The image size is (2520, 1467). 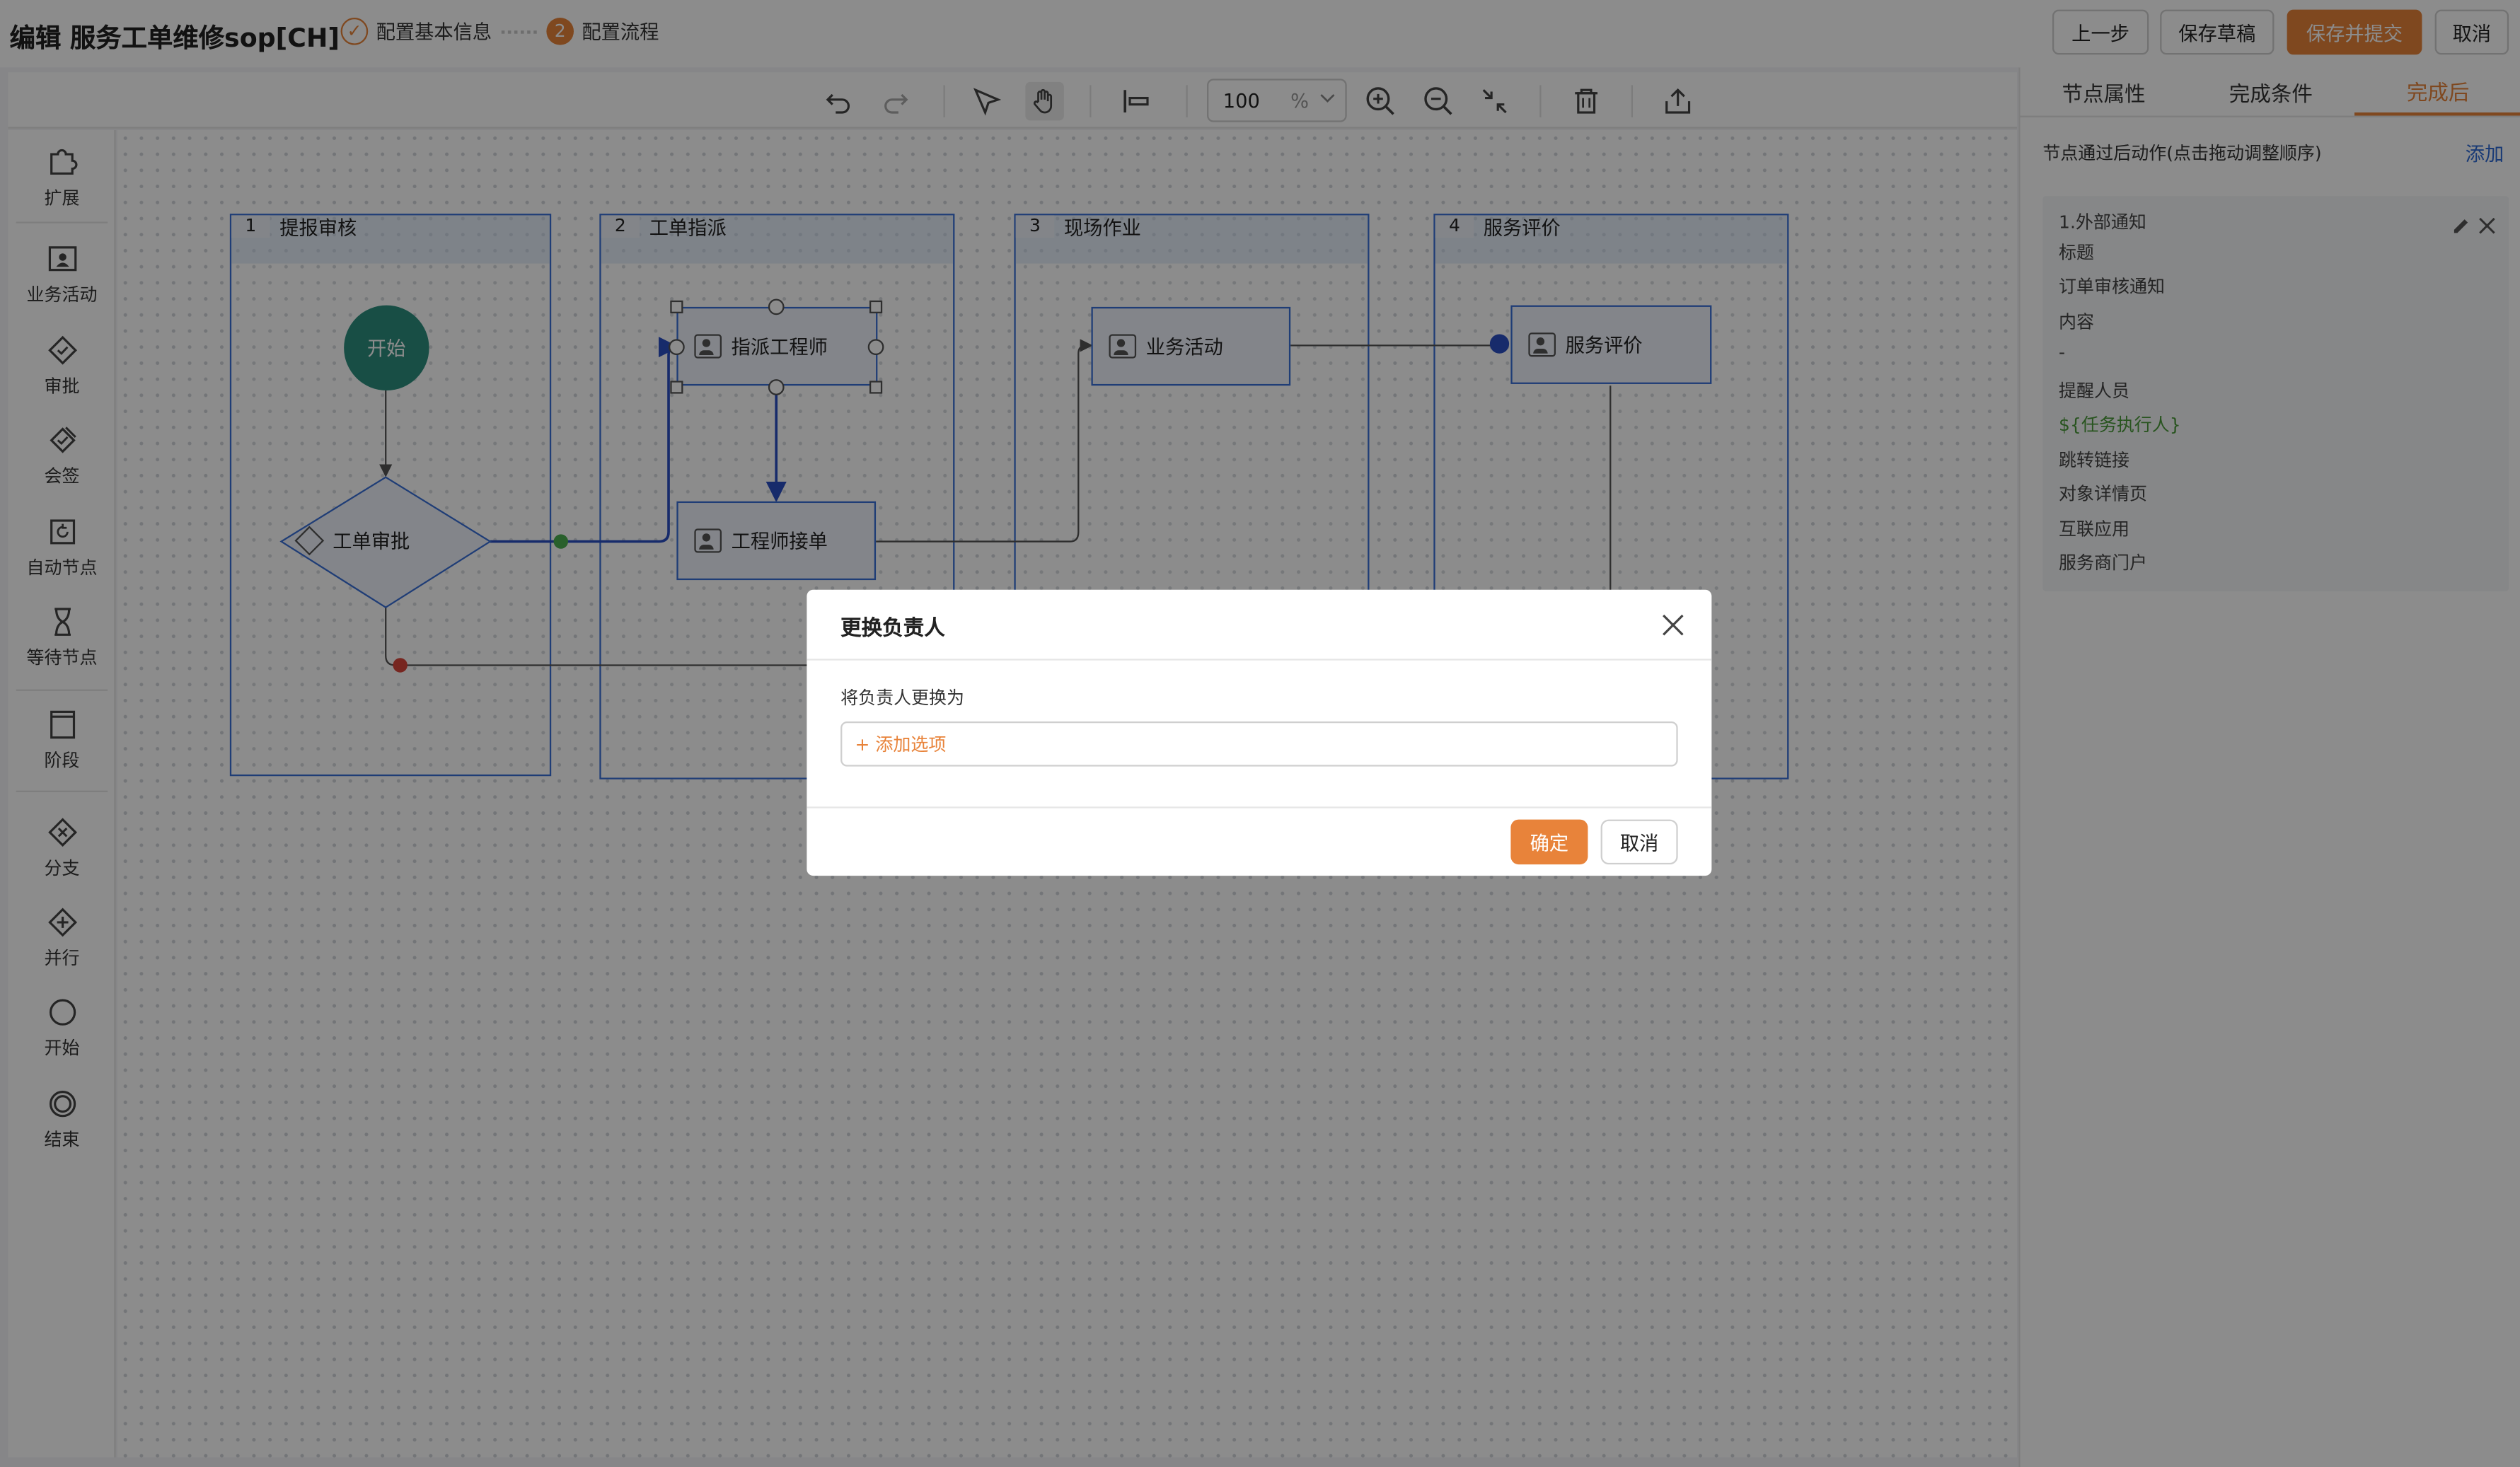 I want to click on owner-field-label: 将负责人更换为, so click(x=903, y=698).